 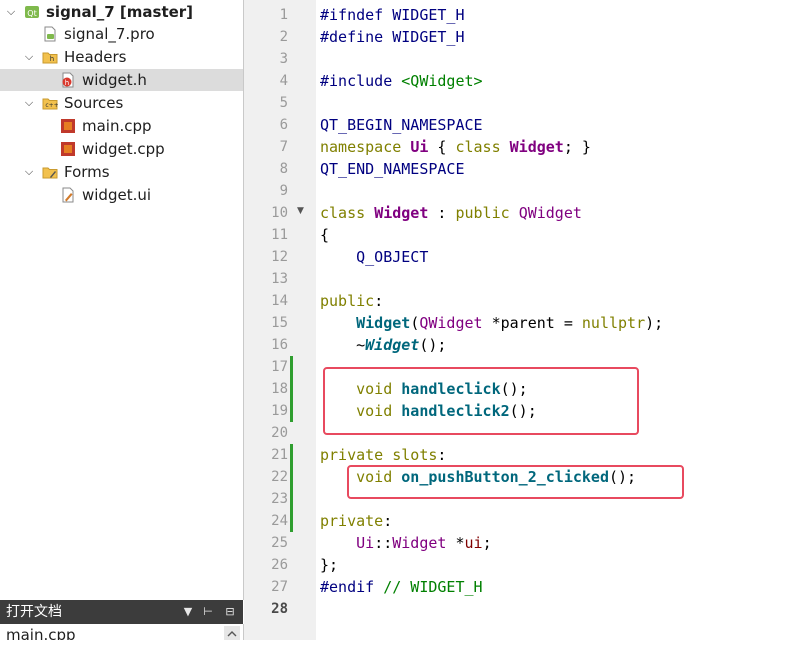 I want to click on project-root-label: signal_7 [master], so click(x=120, y=12).